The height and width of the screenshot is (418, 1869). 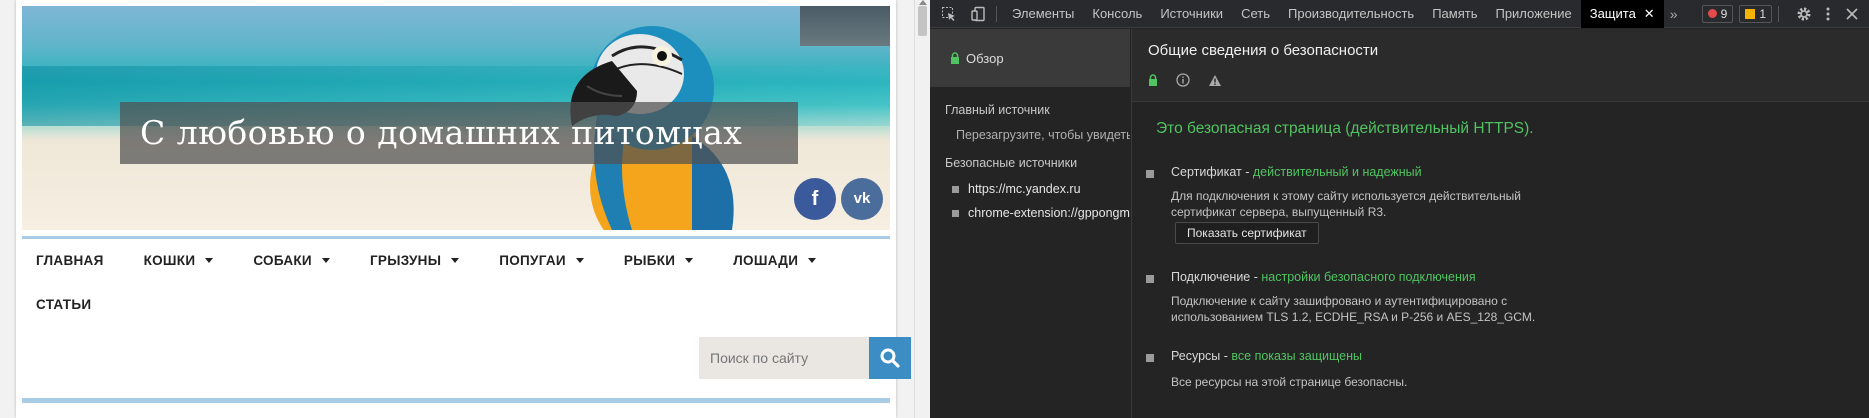 What do you see at coordinates (1674, 14) in the screenshot?
I see `more-tabs-icon: »` at bounding box center [1674, 14].